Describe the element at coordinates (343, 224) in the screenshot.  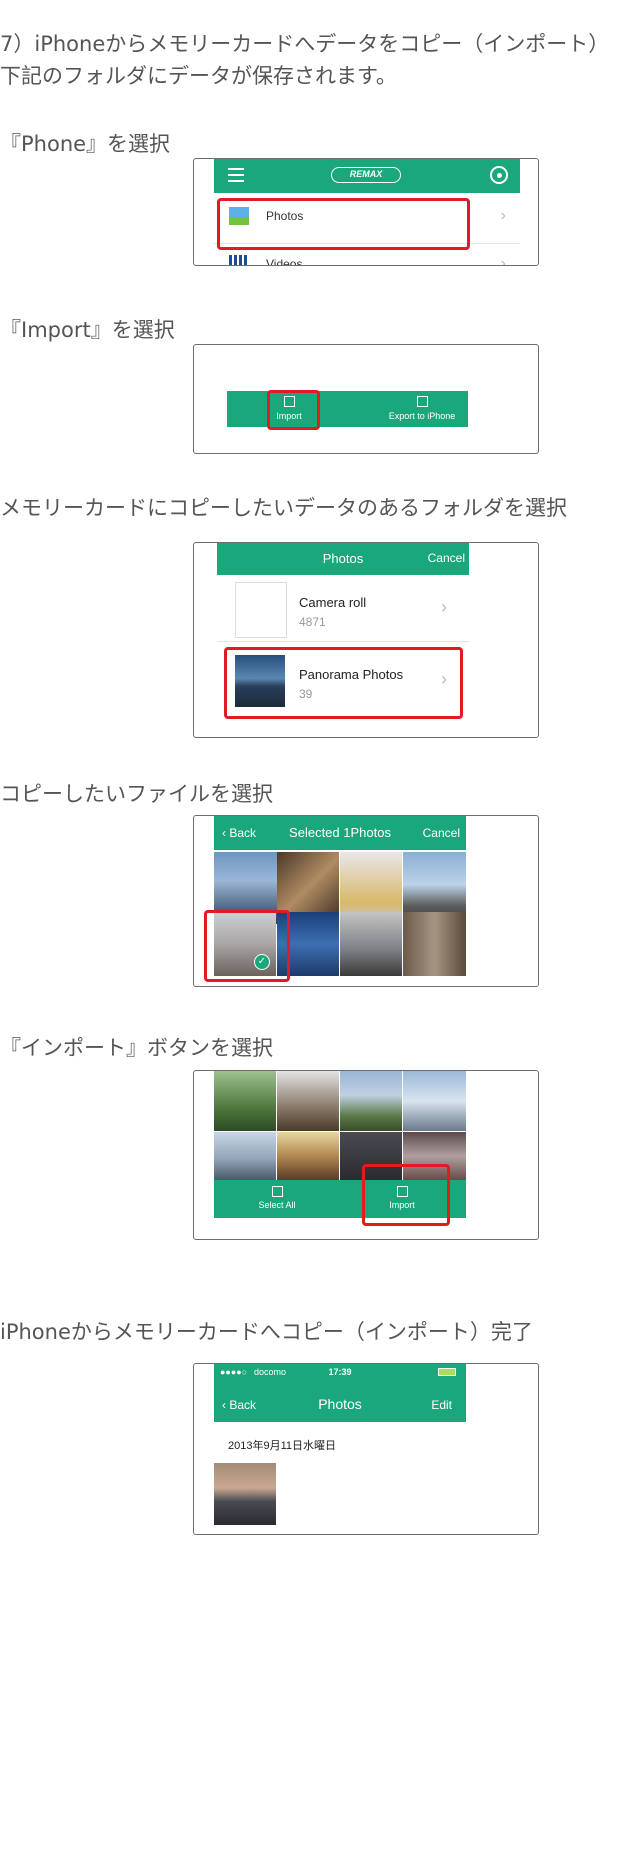
I see `highlight-photos` at that location.